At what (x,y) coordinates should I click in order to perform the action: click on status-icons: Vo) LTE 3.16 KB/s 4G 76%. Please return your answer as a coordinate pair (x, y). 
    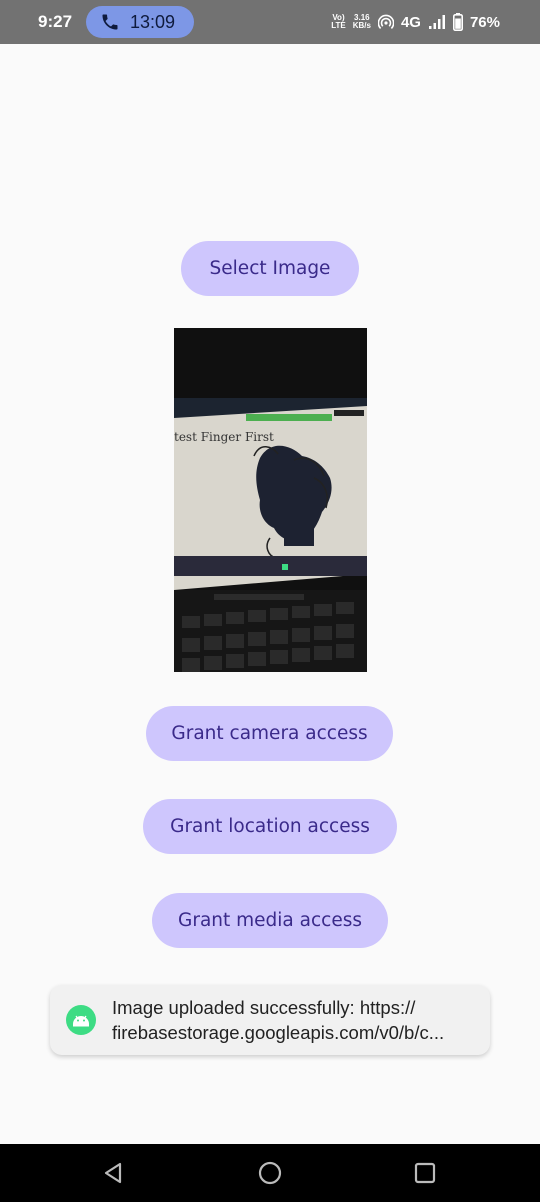
    Looking at the image, I should click on (415, 22).